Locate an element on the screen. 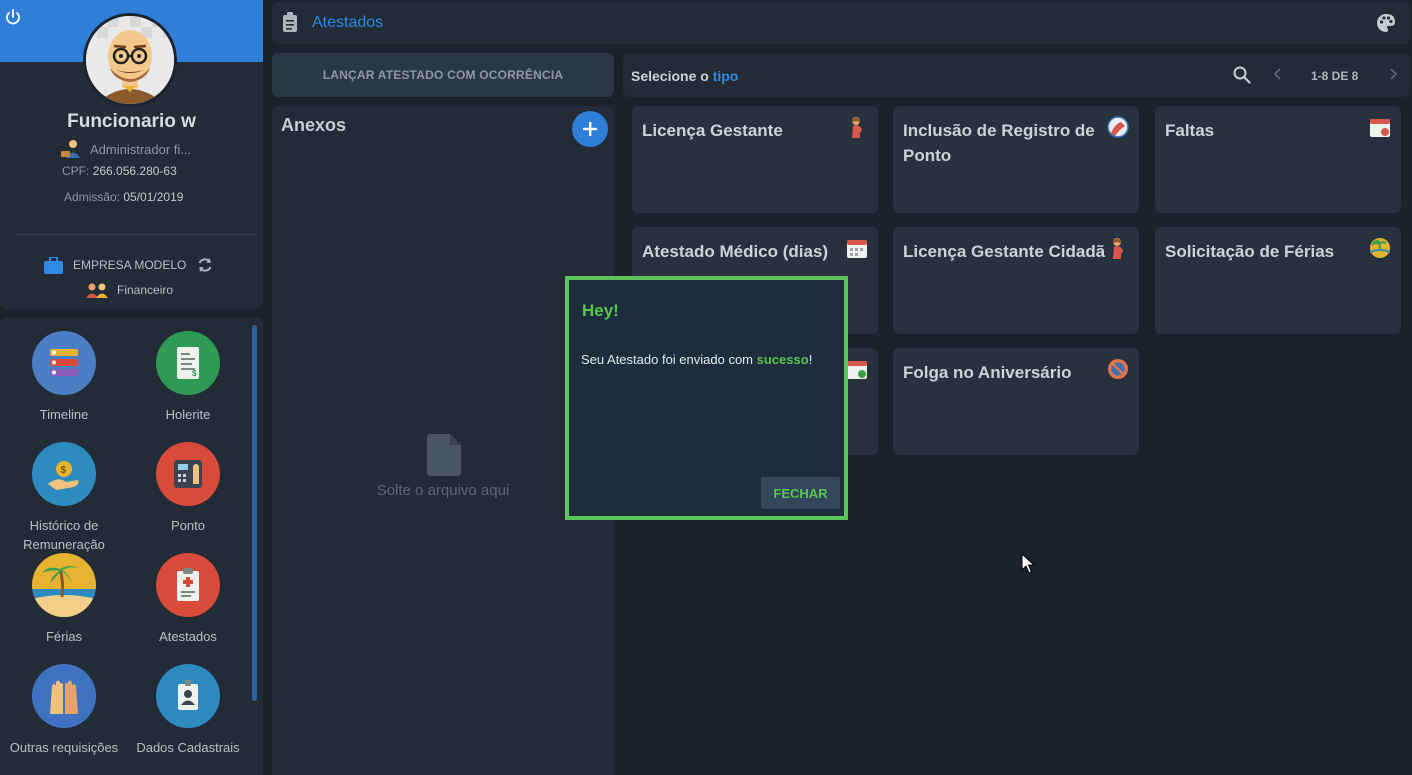 This screenshot has height=775, width=1412. company-row: EMPRESA MODELO is located at coordinates (129, 265).